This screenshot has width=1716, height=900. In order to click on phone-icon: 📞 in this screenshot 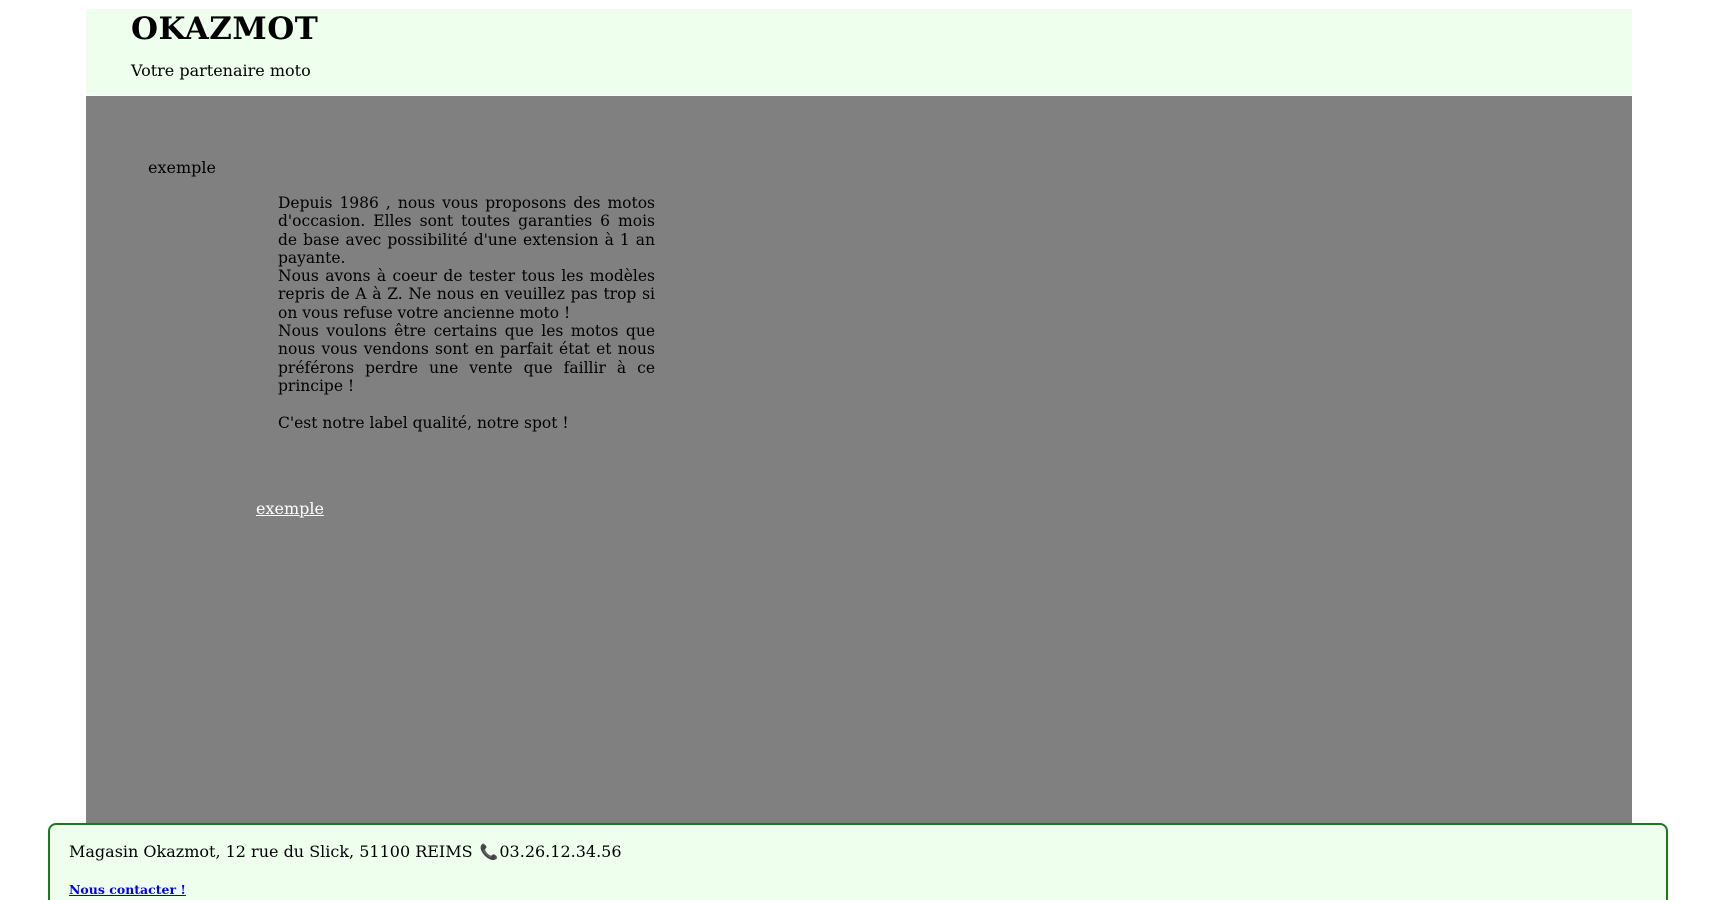, I will do `click(489, 852)`.